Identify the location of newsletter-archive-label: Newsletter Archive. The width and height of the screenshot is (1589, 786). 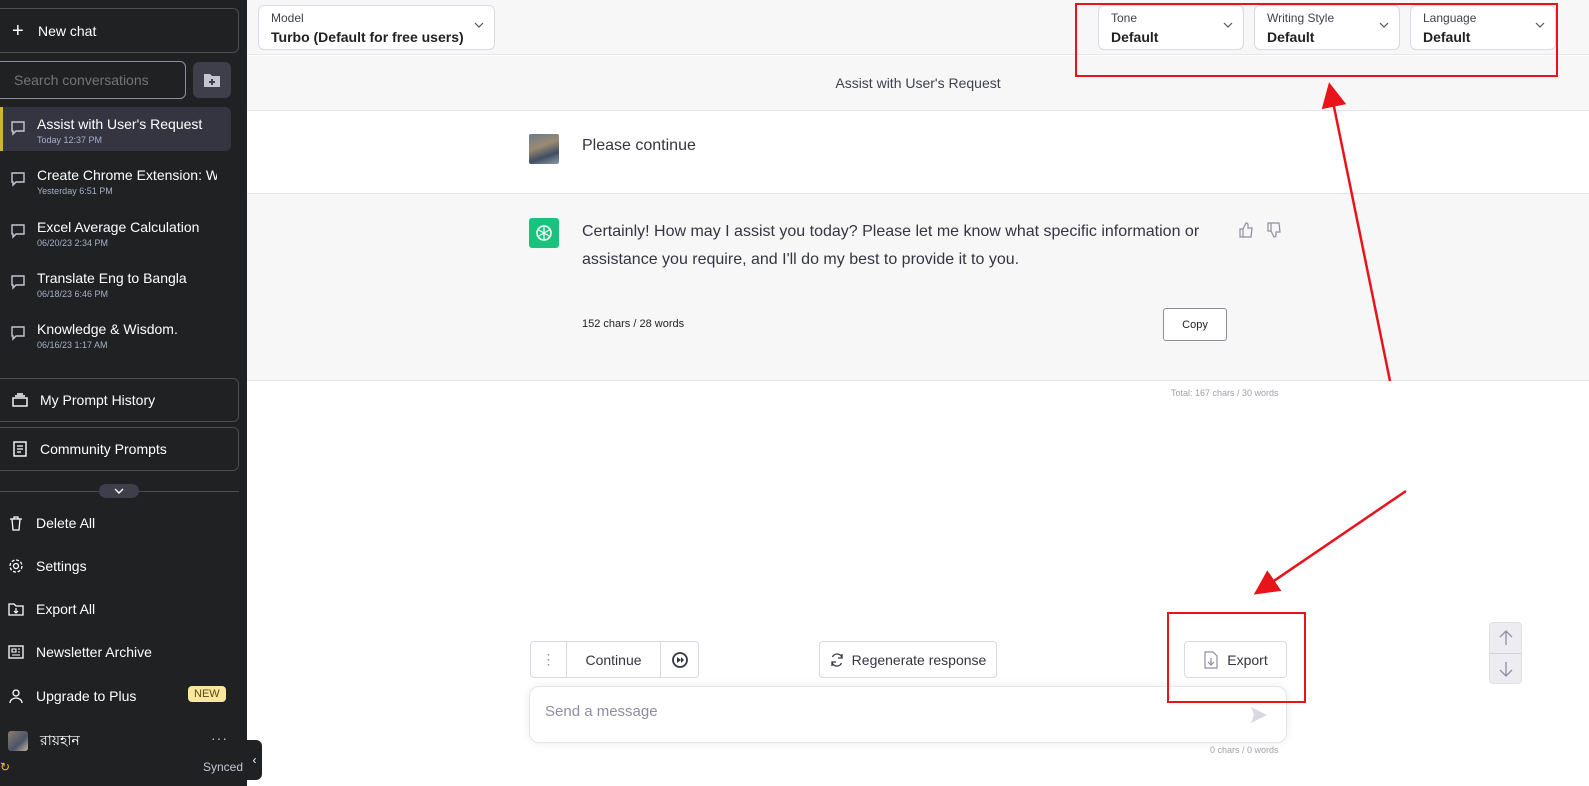
(94, 652).